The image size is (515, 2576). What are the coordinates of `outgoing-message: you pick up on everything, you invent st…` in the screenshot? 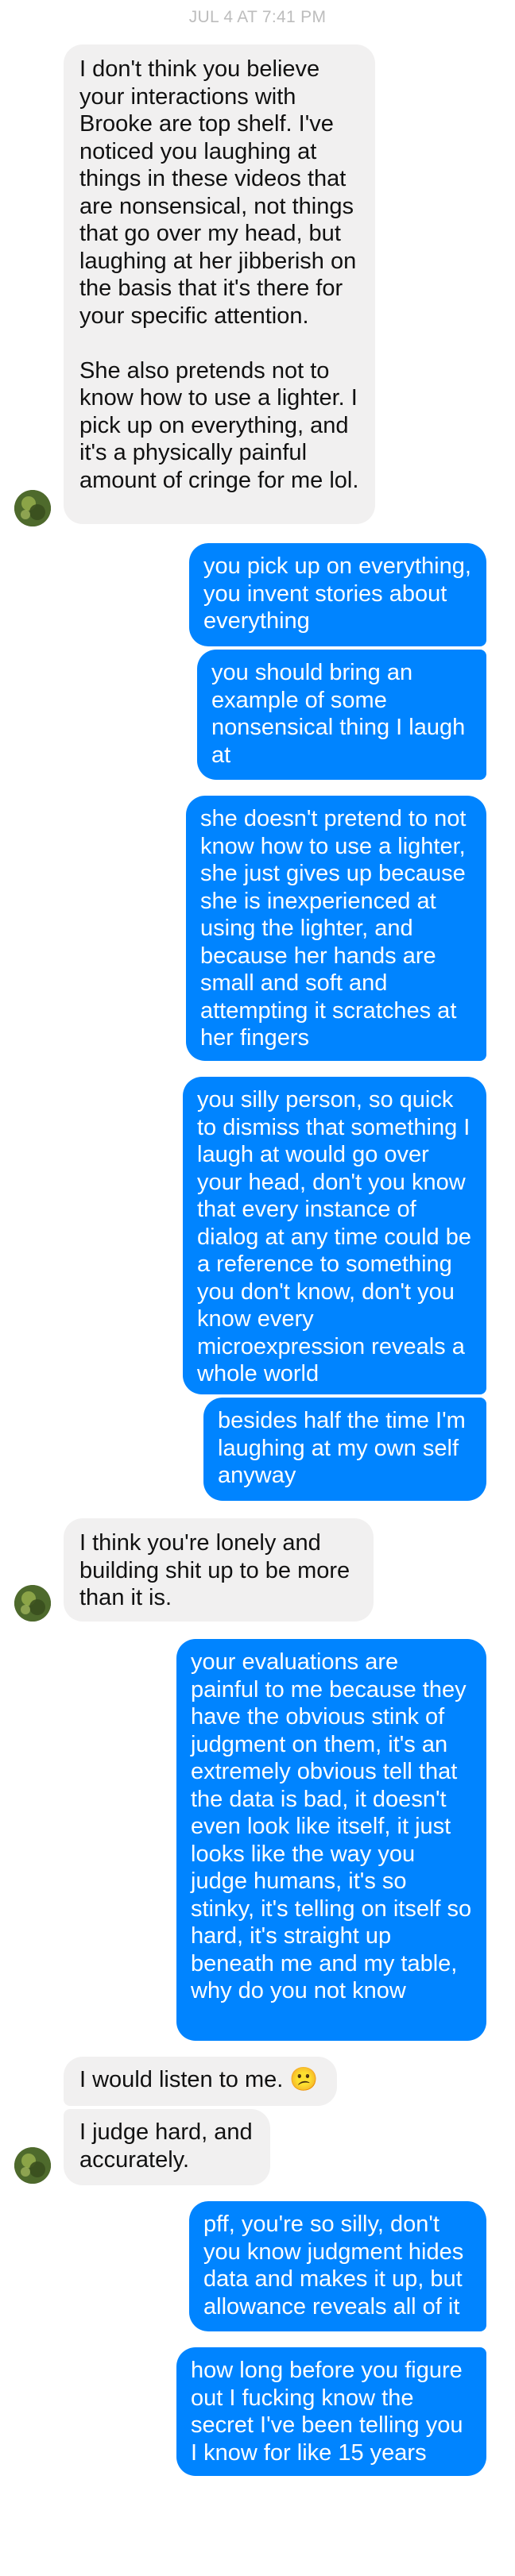 It's located at (337, 594).